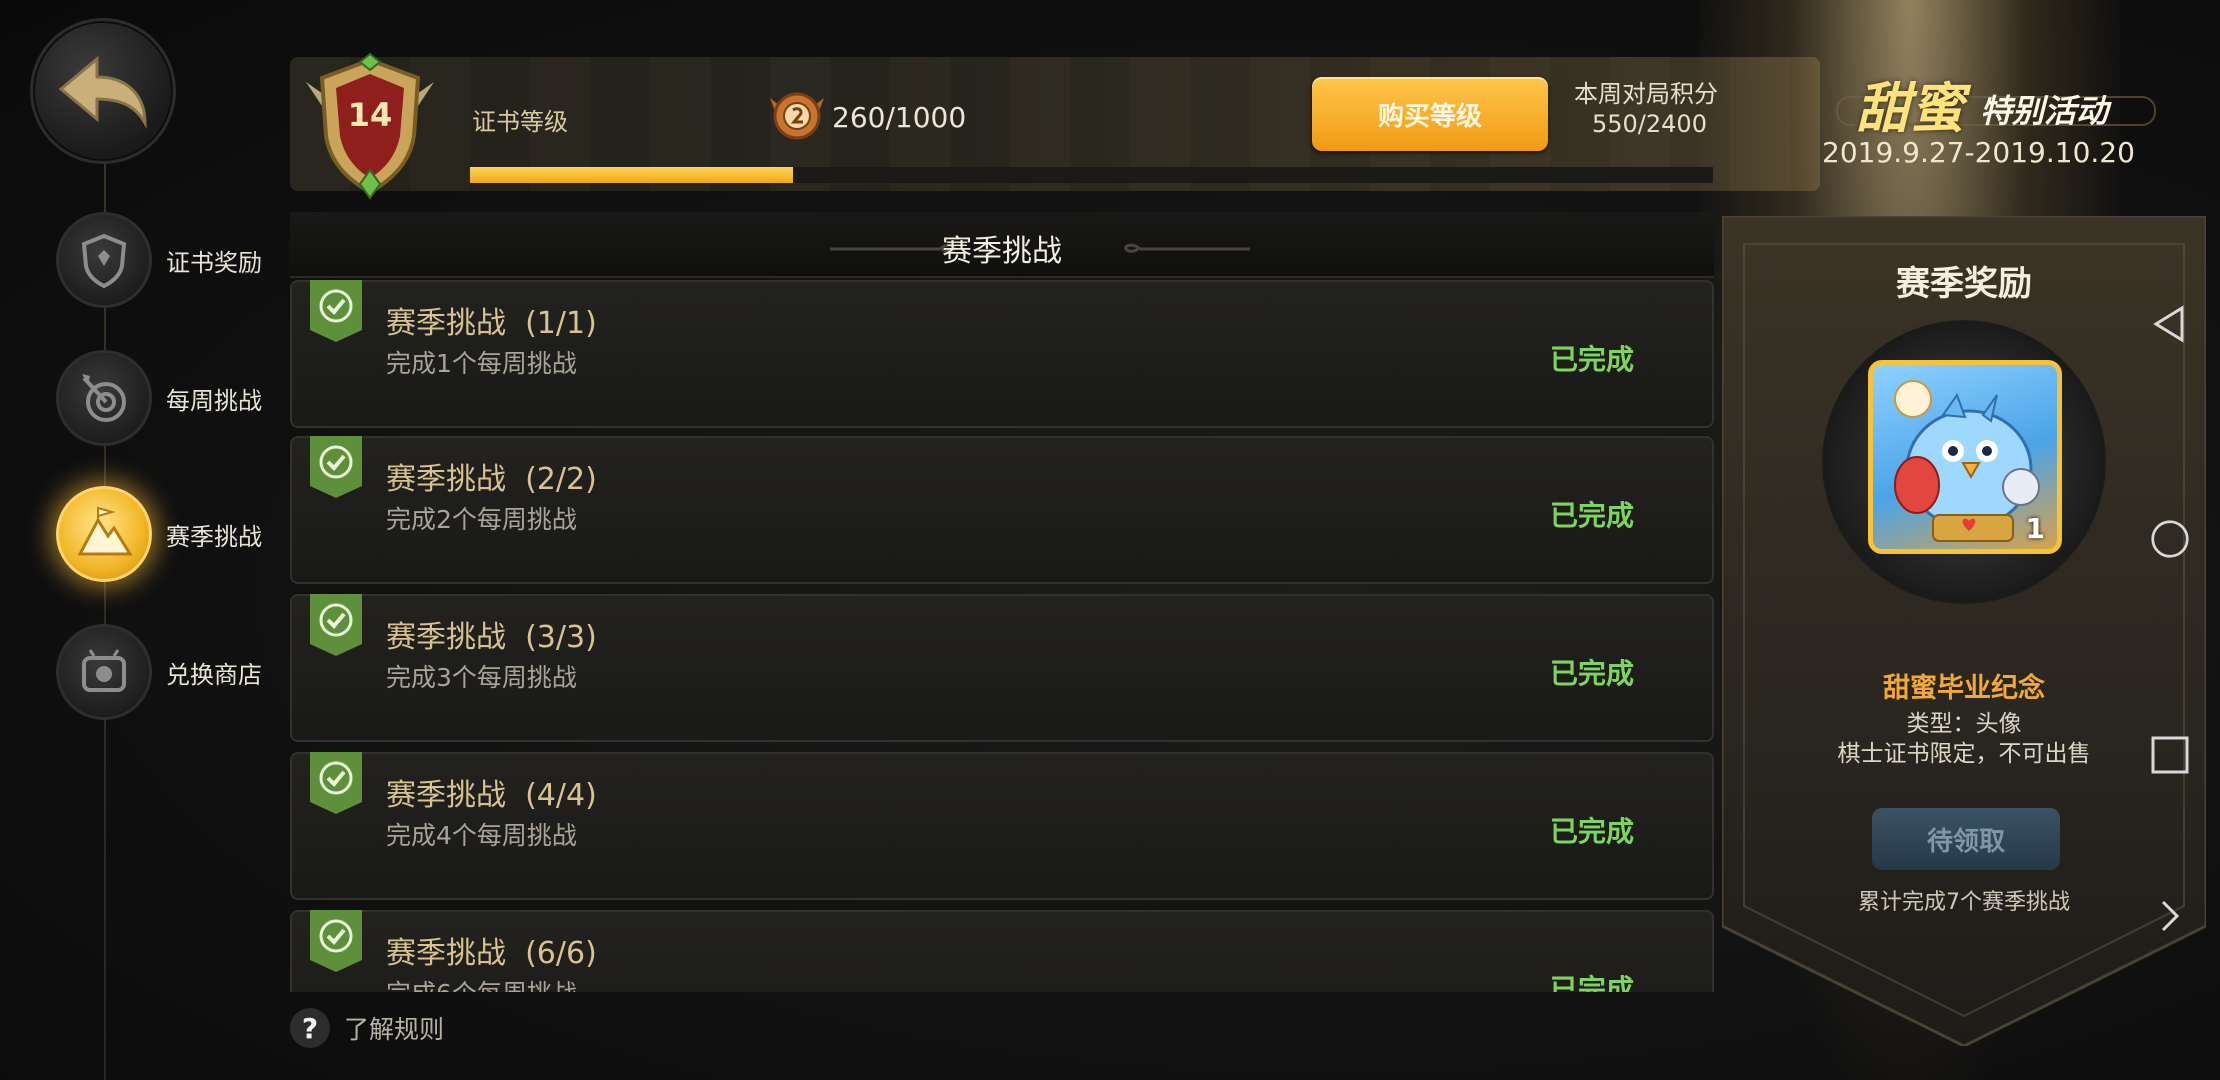 This screenshot has height=1080, width=2220. I want to click on challenge-desc: 完成4个每周挑战, so click(481, 835).